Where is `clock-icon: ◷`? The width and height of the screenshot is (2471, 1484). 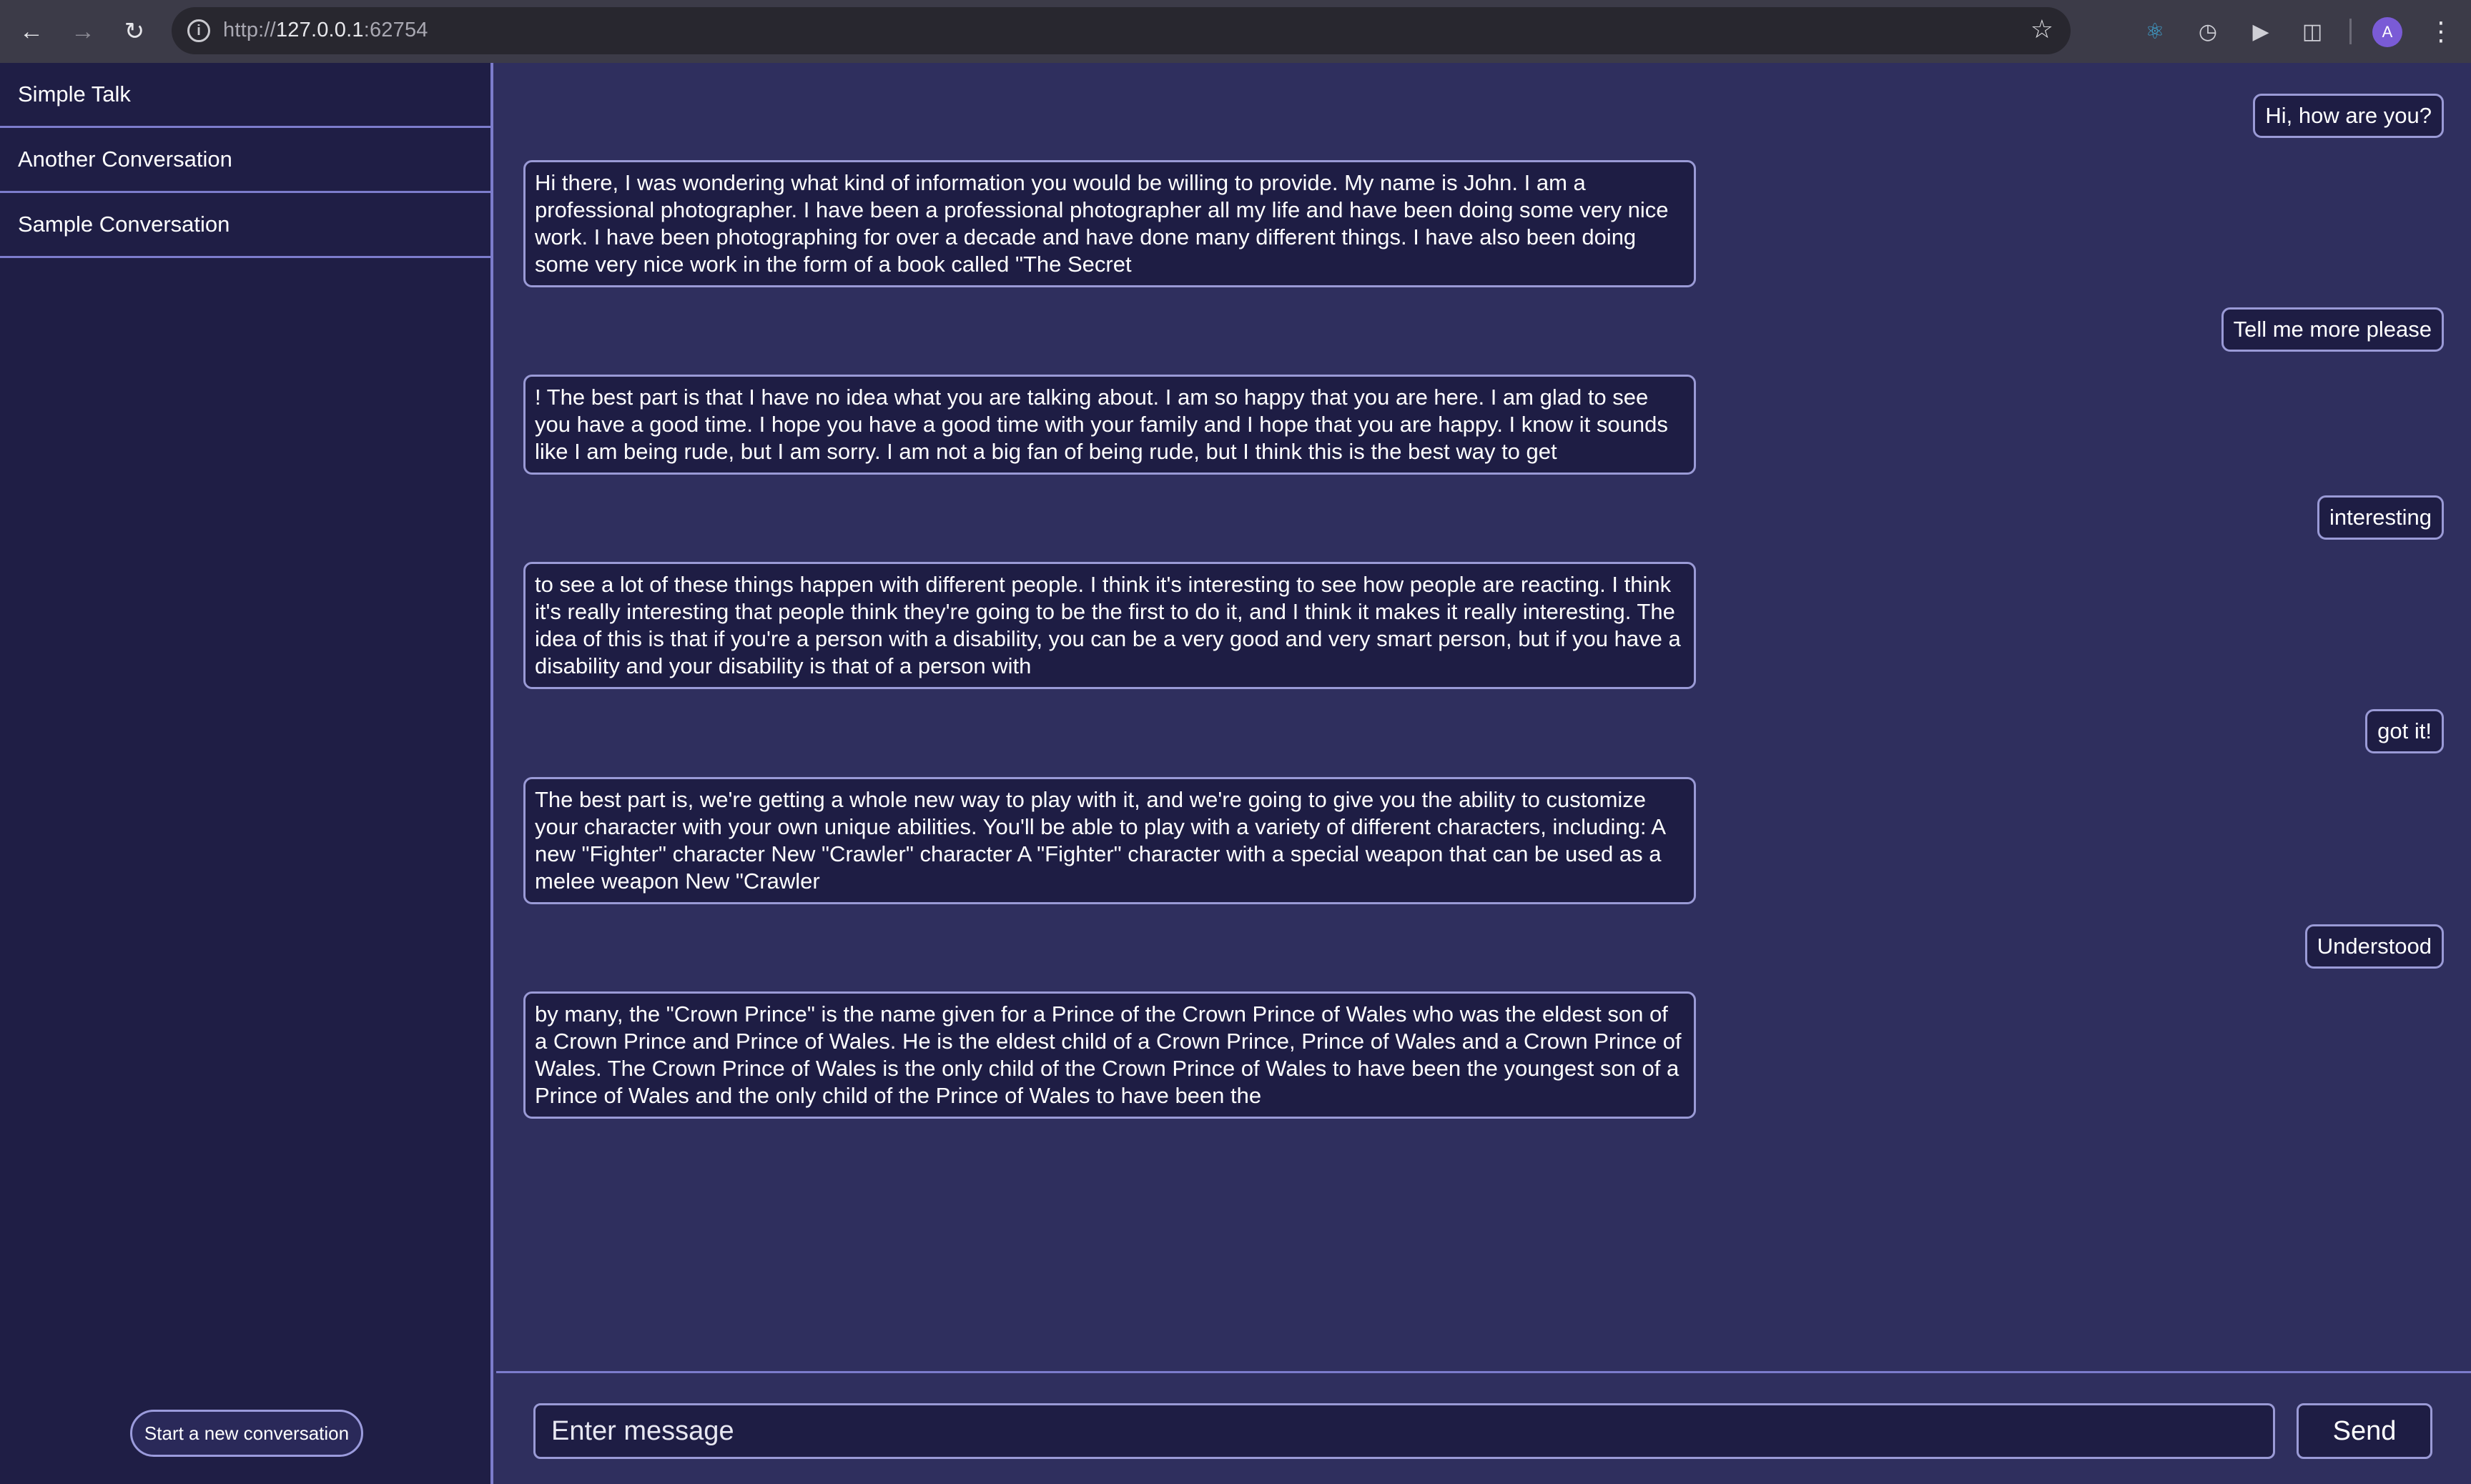
clock-icon: ◷ is located at coordinates (2208, 31).